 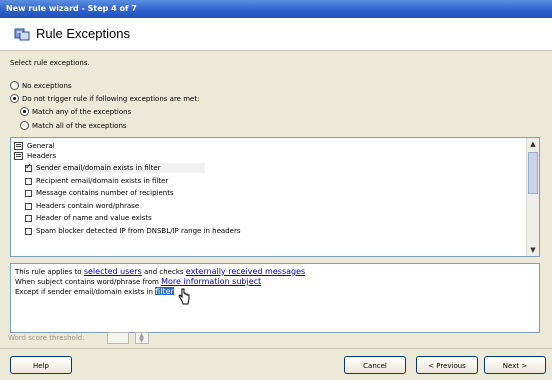 What do you see at coordinates (94, 218) in the screenshot?
I see `list-item-label: Header of name and value exists` at bounding box center [94, 218].